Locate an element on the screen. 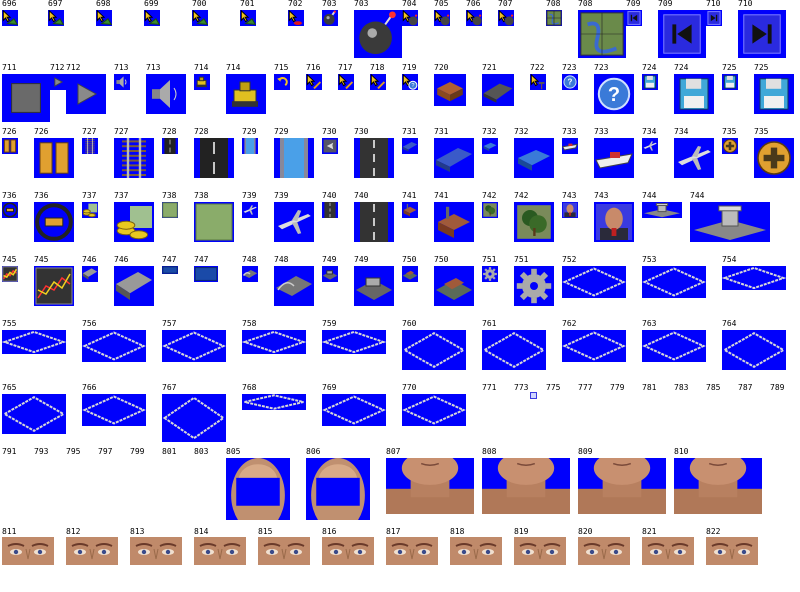 The width and height of the screenshot is (800, 592). bulldozer-icon is located at coordinates (201, 82).